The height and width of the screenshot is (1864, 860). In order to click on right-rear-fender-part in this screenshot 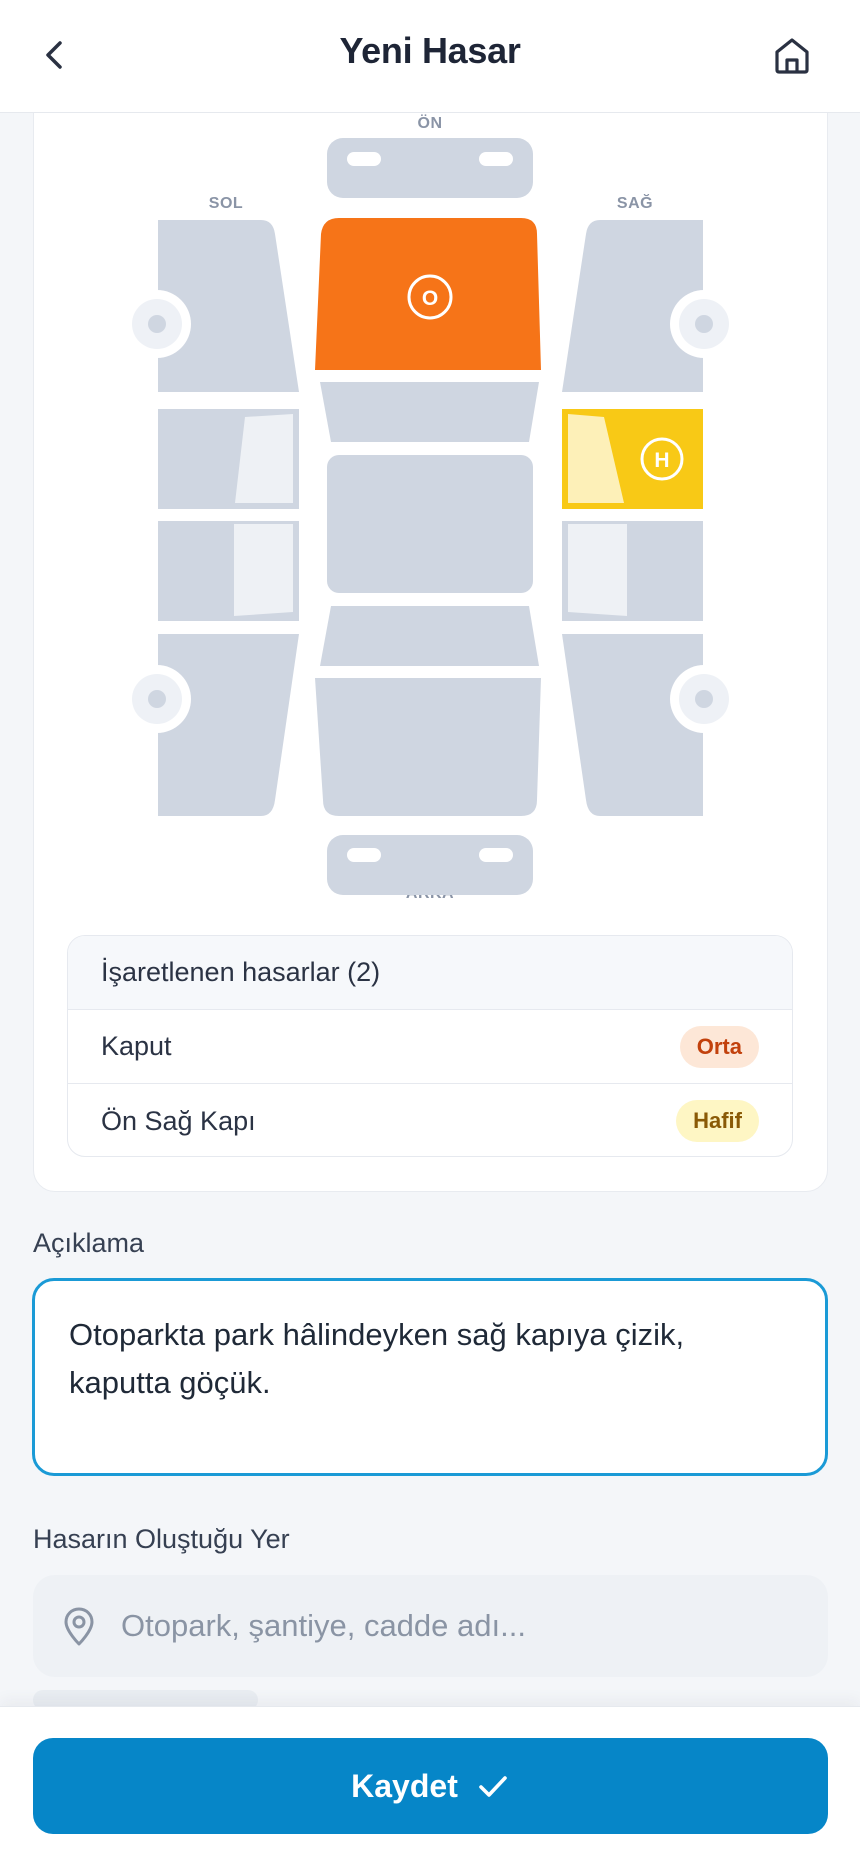, I will do `click(632, 725)`.